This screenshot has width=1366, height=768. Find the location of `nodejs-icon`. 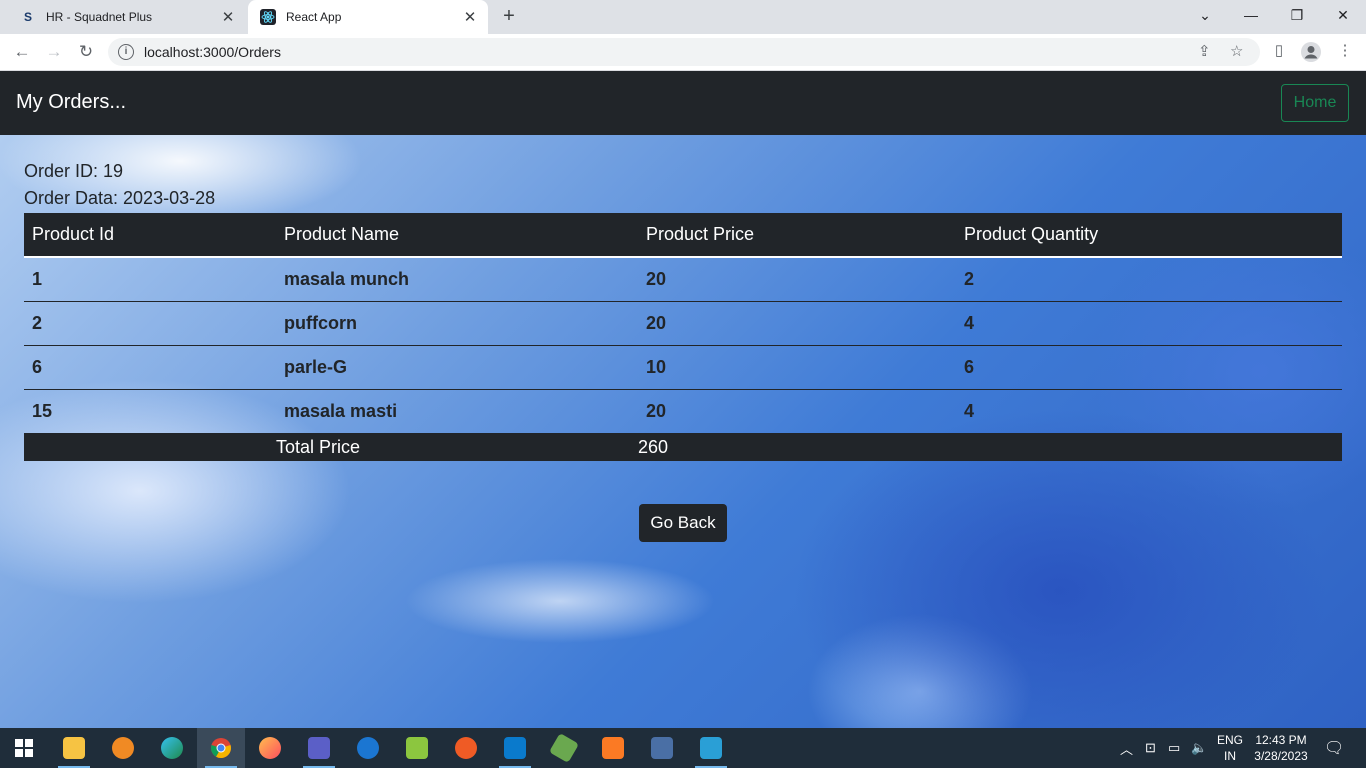

nodejs-icon is located at coordinates (564, 748).